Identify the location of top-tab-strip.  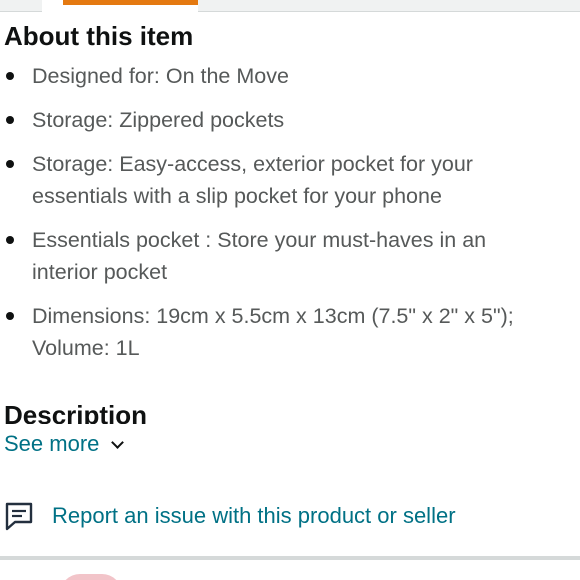
(290, 6).